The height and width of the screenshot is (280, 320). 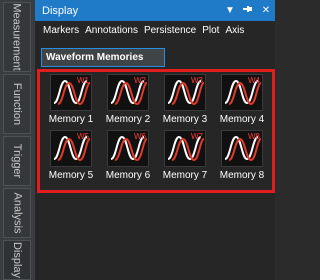 I want to click on memory-tag: W1, so click(x=83, y=80).